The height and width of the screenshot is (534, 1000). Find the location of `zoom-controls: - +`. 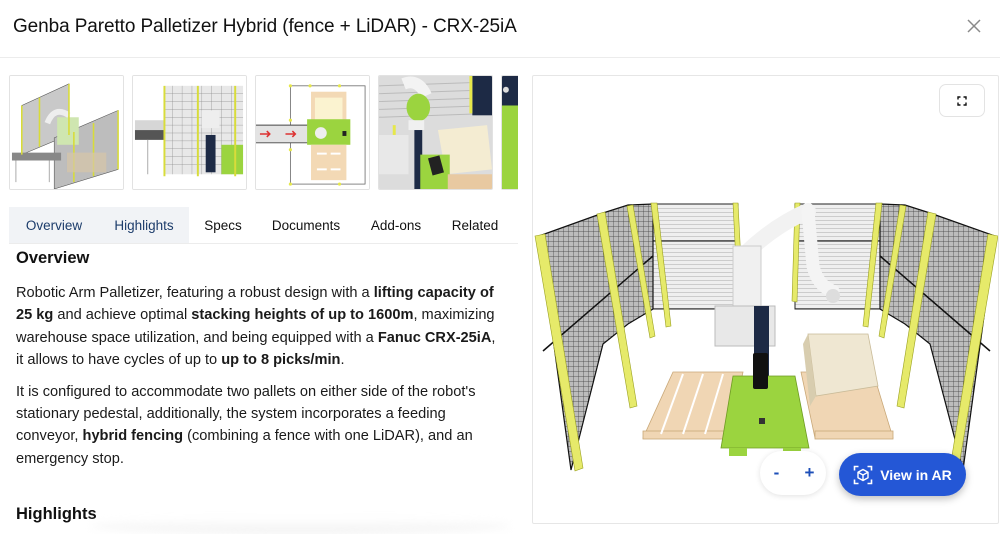

zoom-controls: - + is located at coordinates (793, 473).